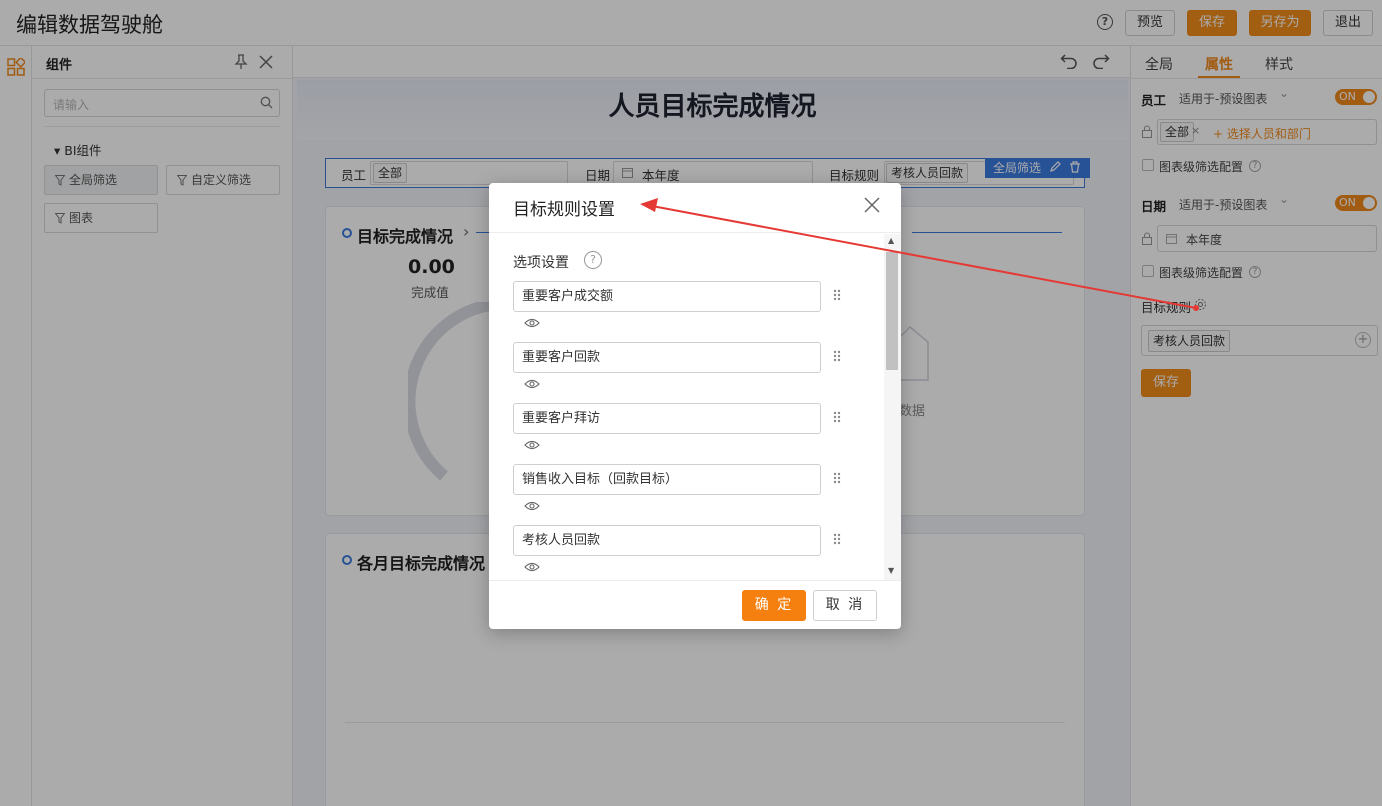  What do you see at coordinates (919, 254) in the screenshot?
I see `annotation-arrow` at bounding box center [919, 254].